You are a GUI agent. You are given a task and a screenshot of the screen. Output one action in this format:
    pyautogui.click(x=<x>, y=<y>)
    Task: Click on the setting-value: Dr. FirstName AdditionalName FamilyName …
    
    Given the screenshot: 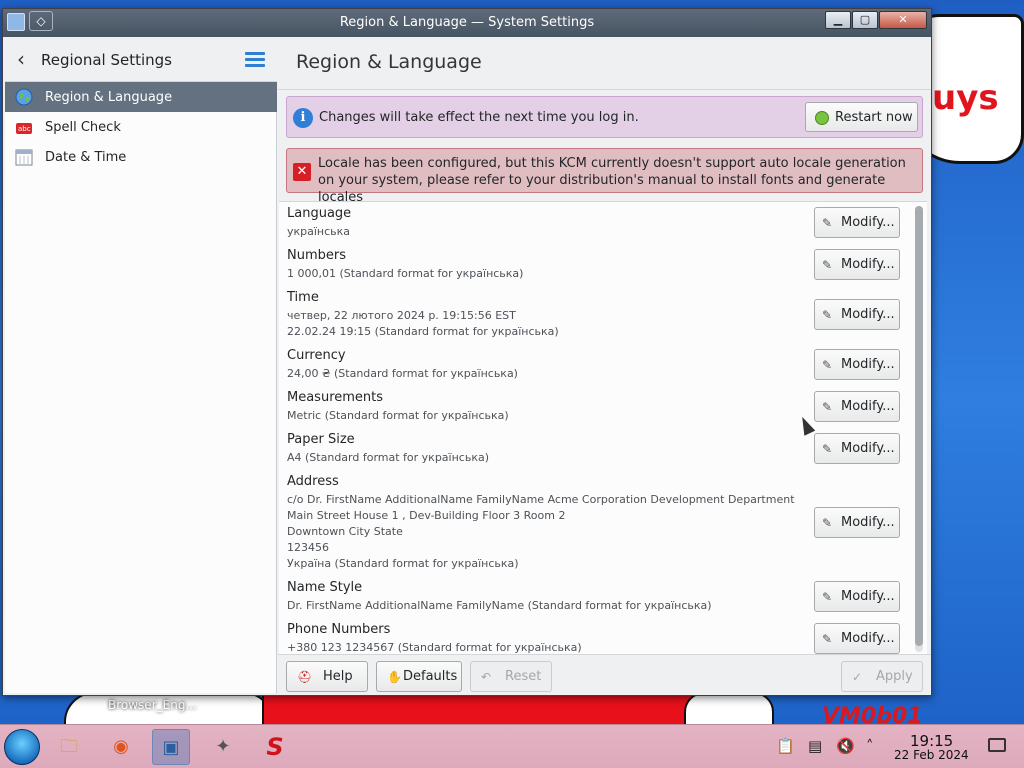 What is the action you would take?
    pyautogui.click(x=499, y=605)
    